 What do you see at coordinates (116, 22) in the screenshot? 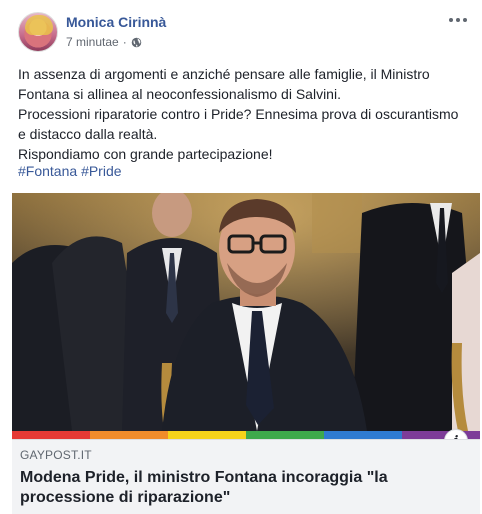
I see `author-name: Monica Cirinnà` at bounding box center [116, 22].